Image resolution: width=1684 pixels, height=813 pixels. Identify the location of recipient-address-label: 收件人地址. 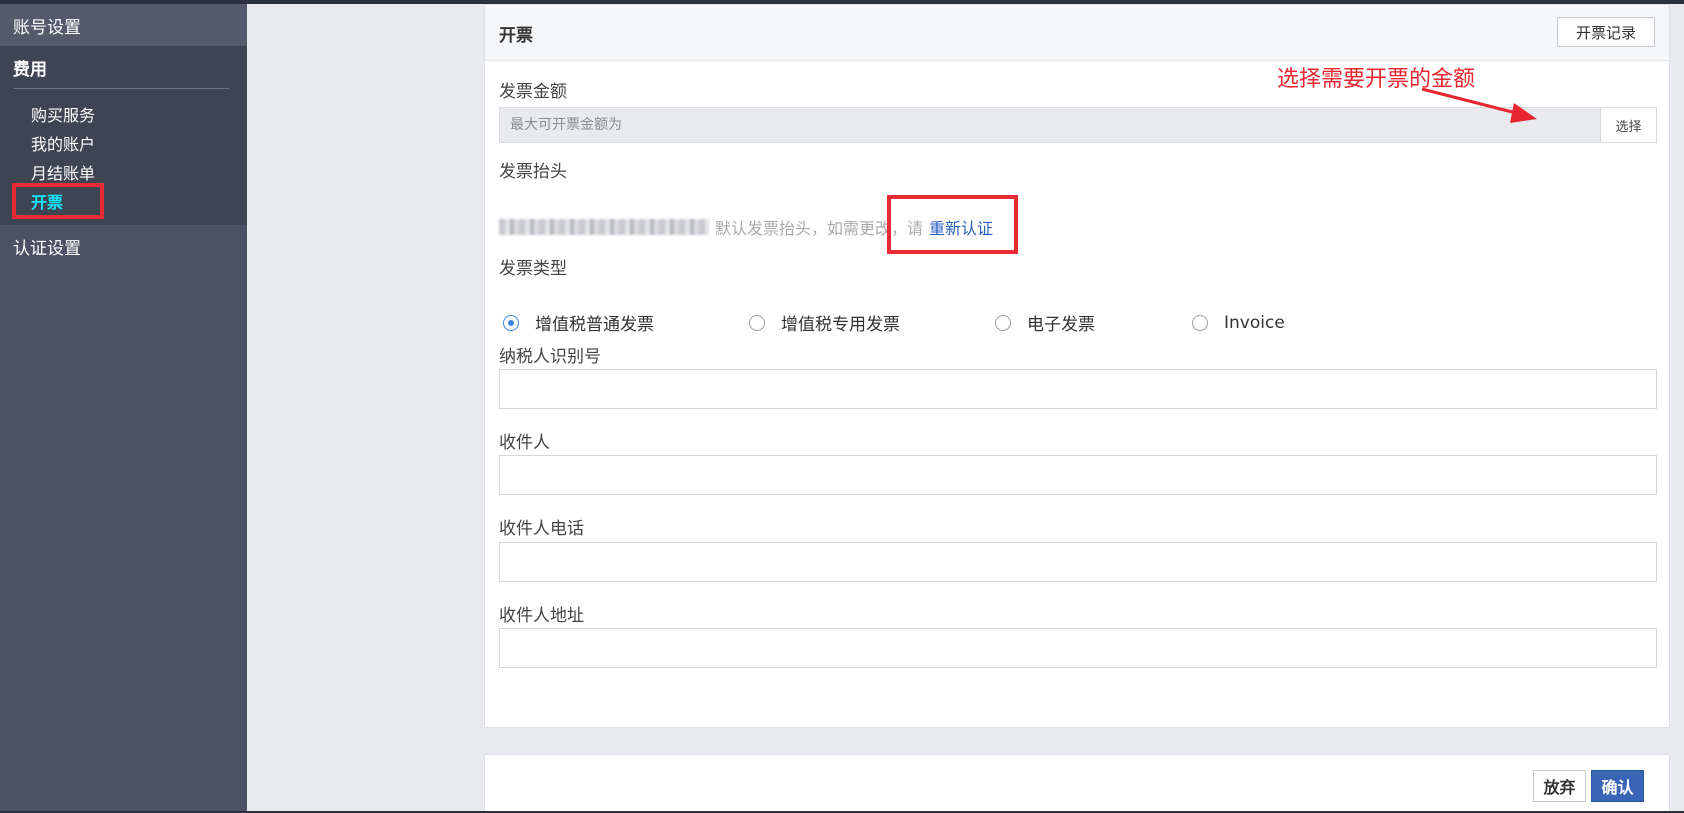
(541, 616).